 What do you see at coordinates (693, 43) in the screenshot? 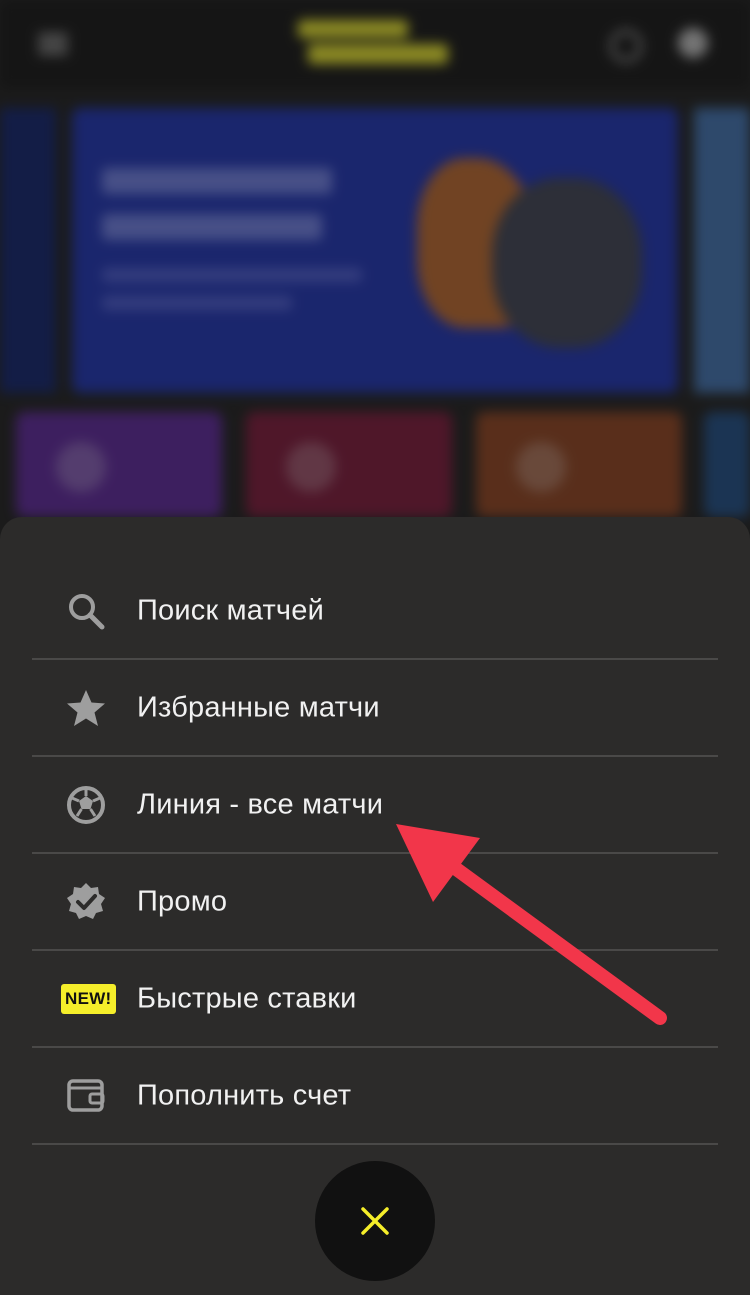
I see `user-icon` at bounding box center [693, 43].